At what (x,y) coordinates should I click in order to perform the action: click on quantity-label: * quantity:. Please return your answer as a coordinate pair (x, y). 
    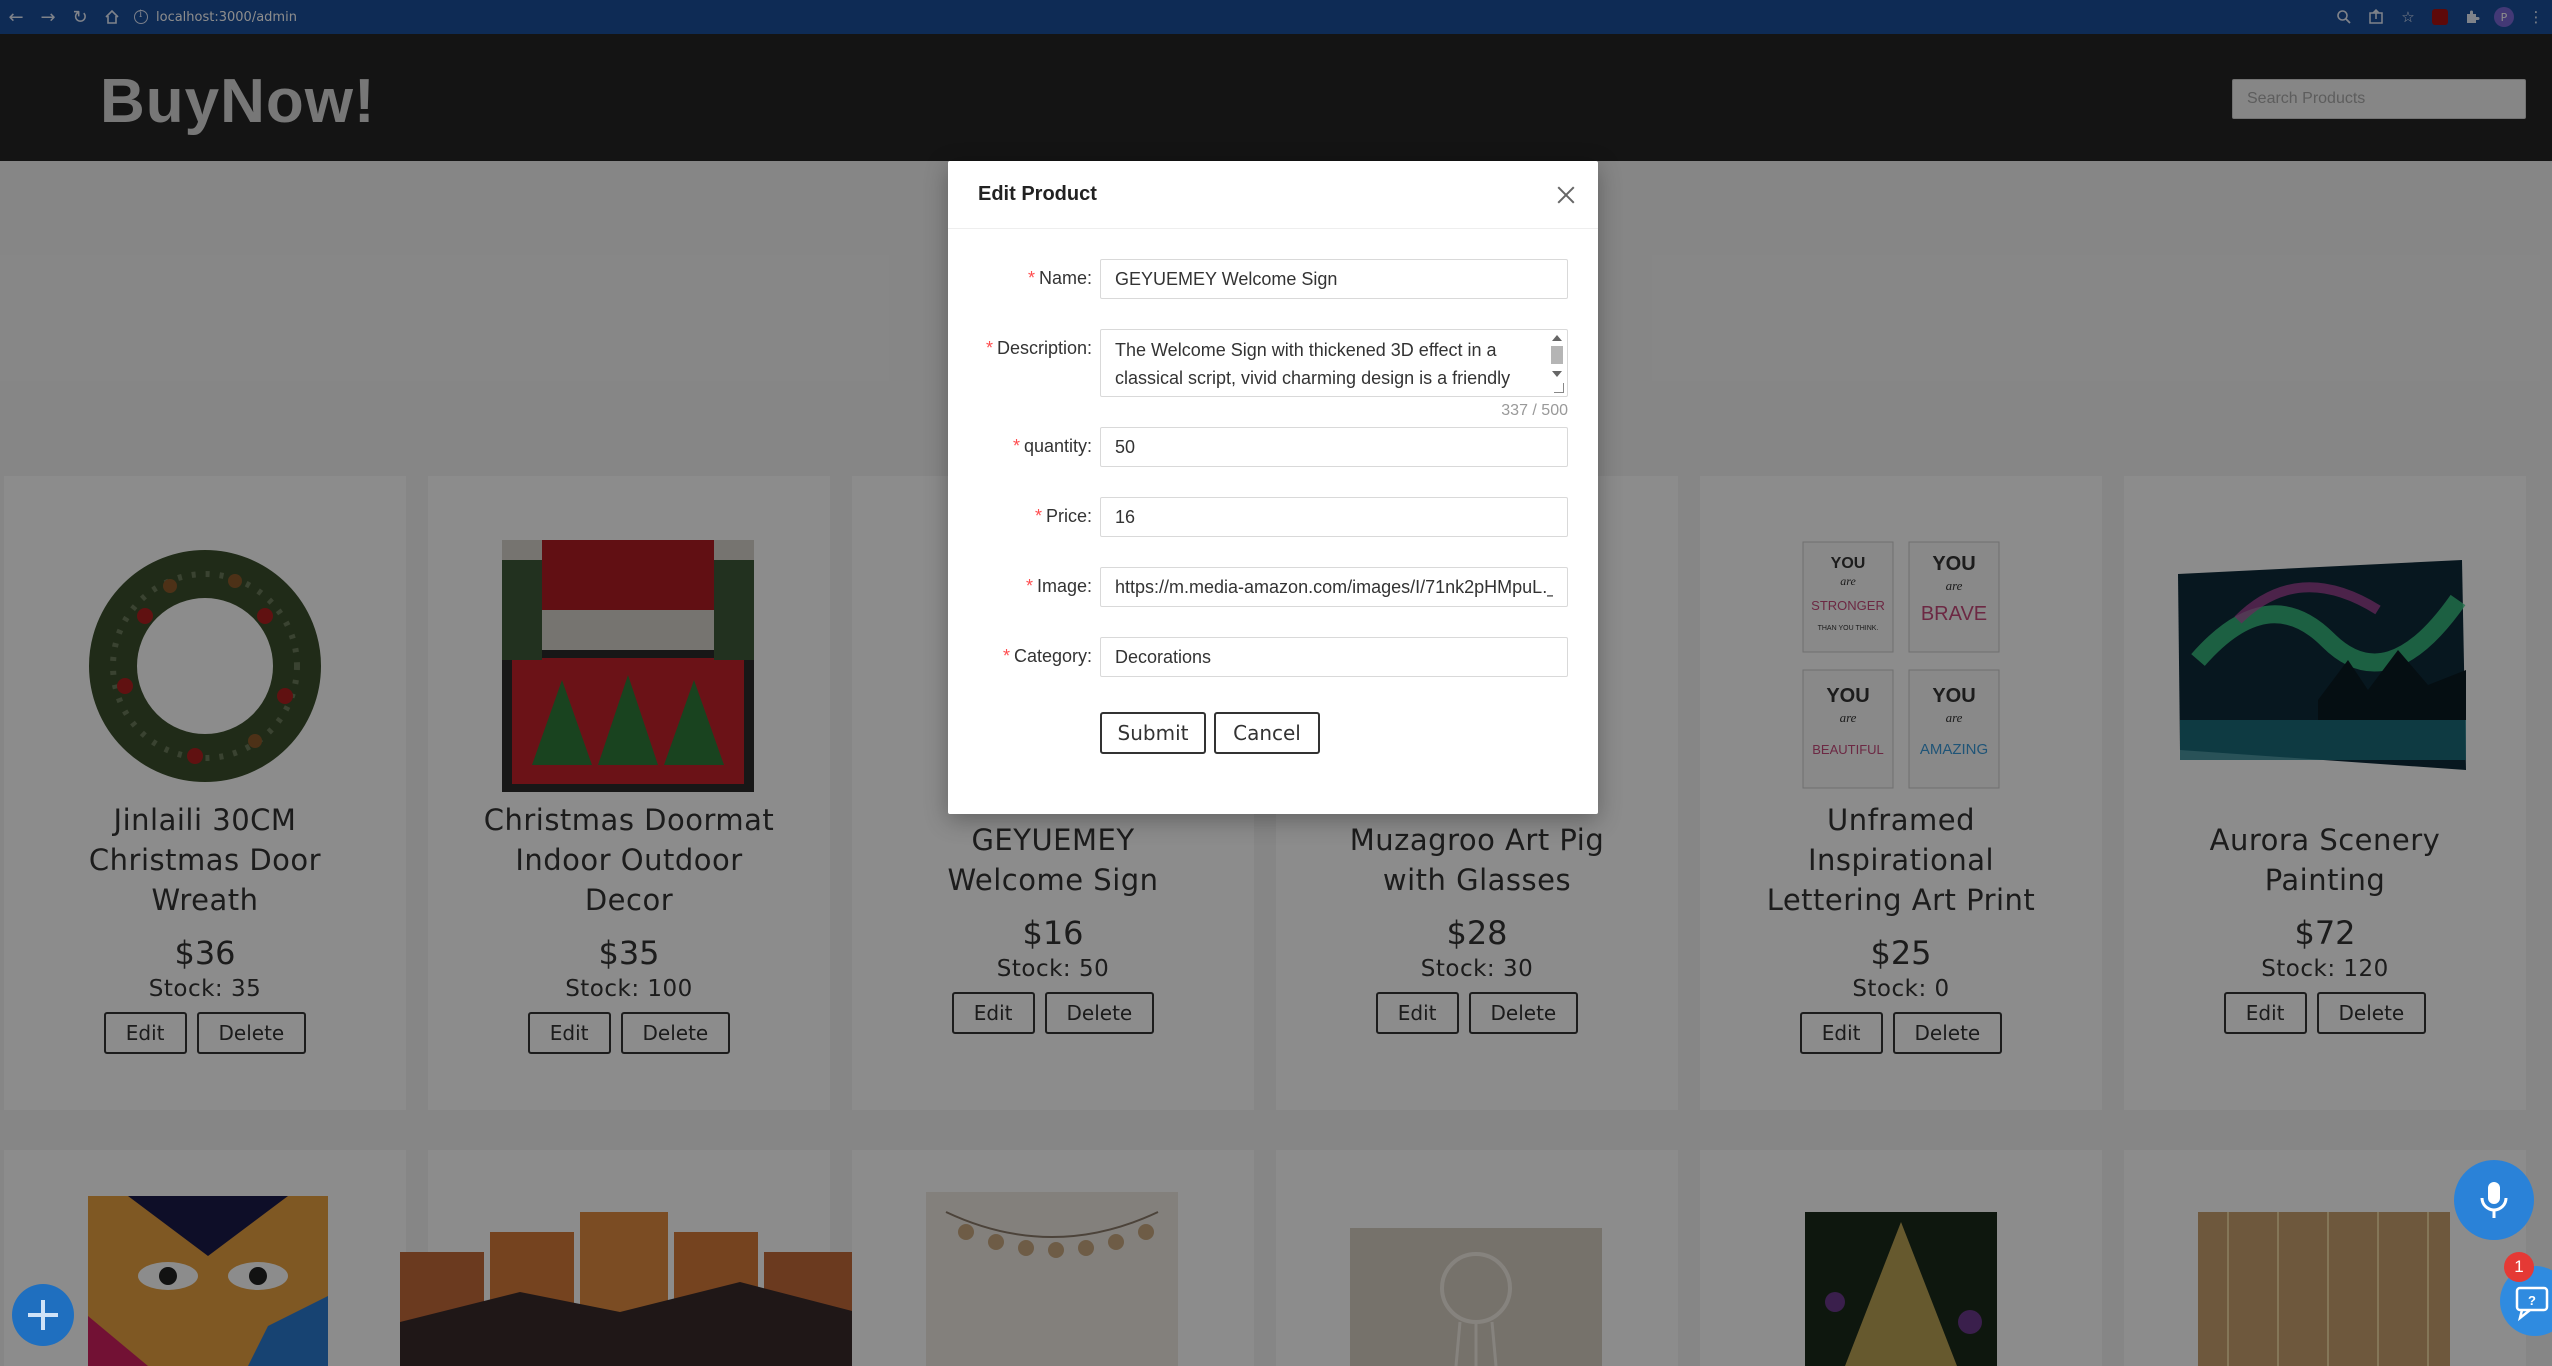
    Looking at the image, I should click on (1052, 446).